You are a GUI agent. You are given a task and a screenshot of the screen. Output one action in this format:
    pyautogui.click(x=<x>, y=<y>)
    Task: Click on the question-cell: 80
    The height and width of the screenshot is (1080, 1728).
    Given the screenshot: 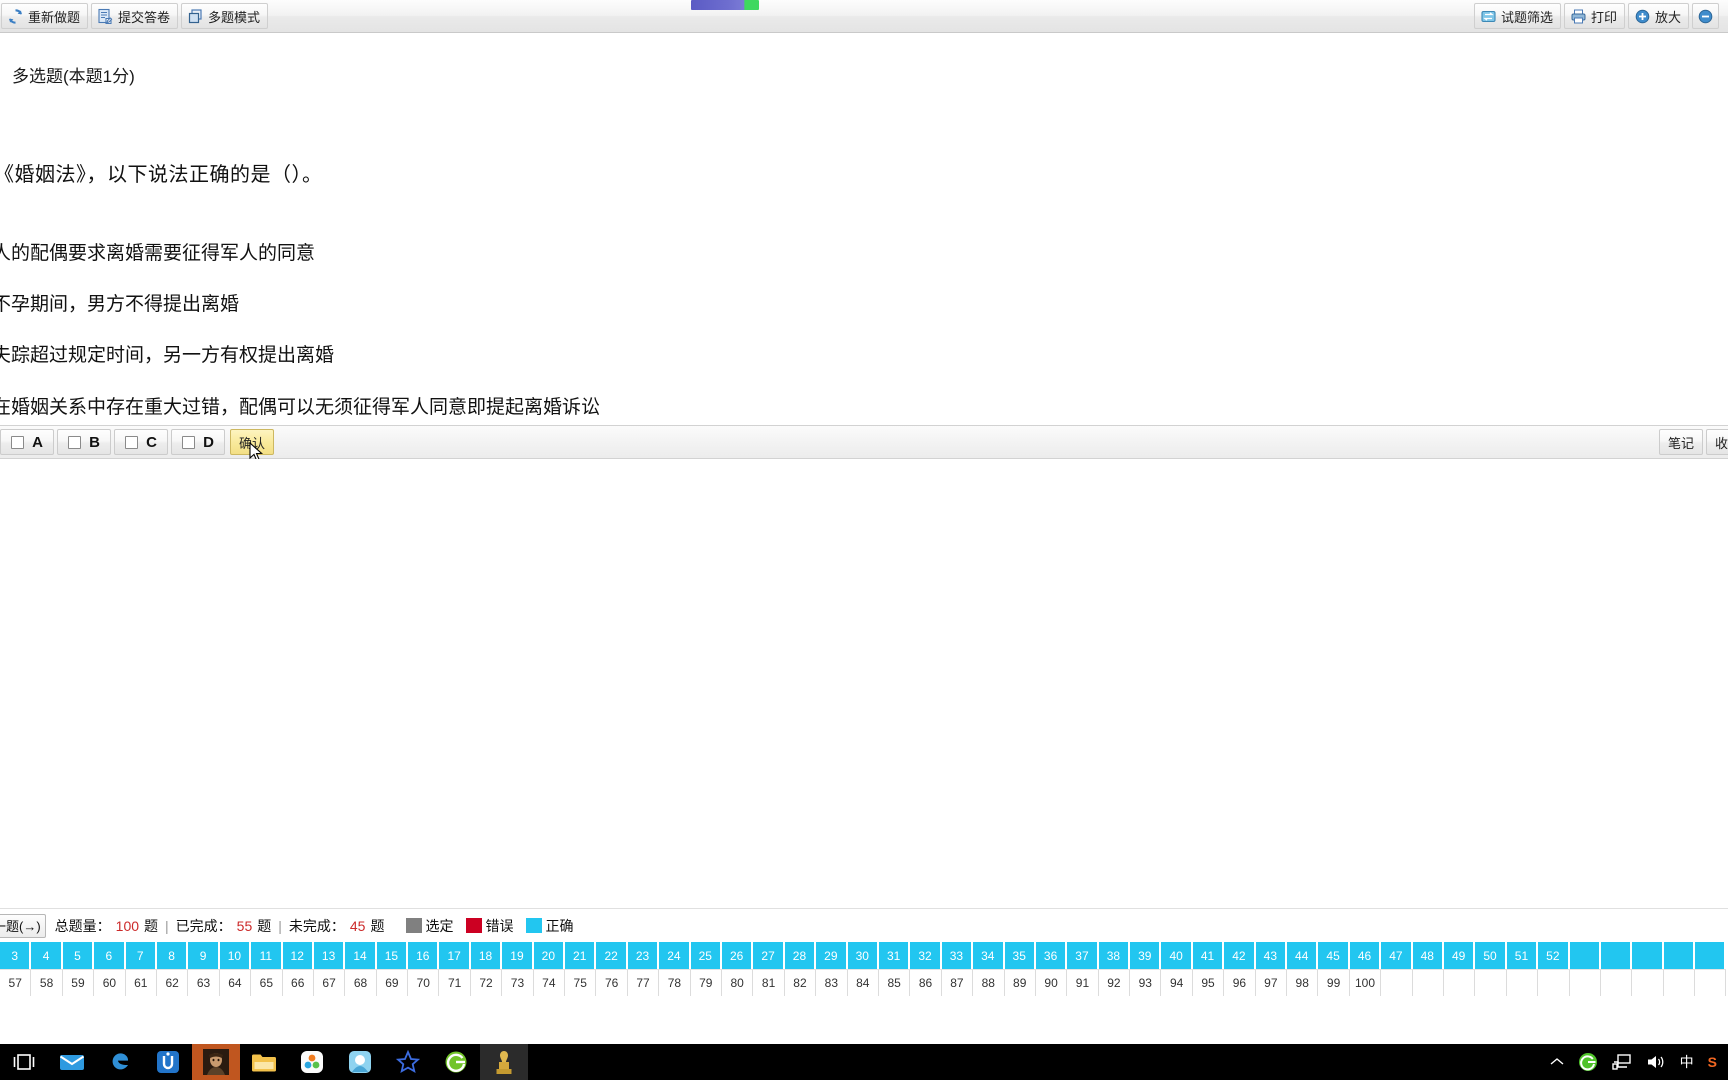 What is the action you would take?
    pyautogui.click(x=737, y=982)
    